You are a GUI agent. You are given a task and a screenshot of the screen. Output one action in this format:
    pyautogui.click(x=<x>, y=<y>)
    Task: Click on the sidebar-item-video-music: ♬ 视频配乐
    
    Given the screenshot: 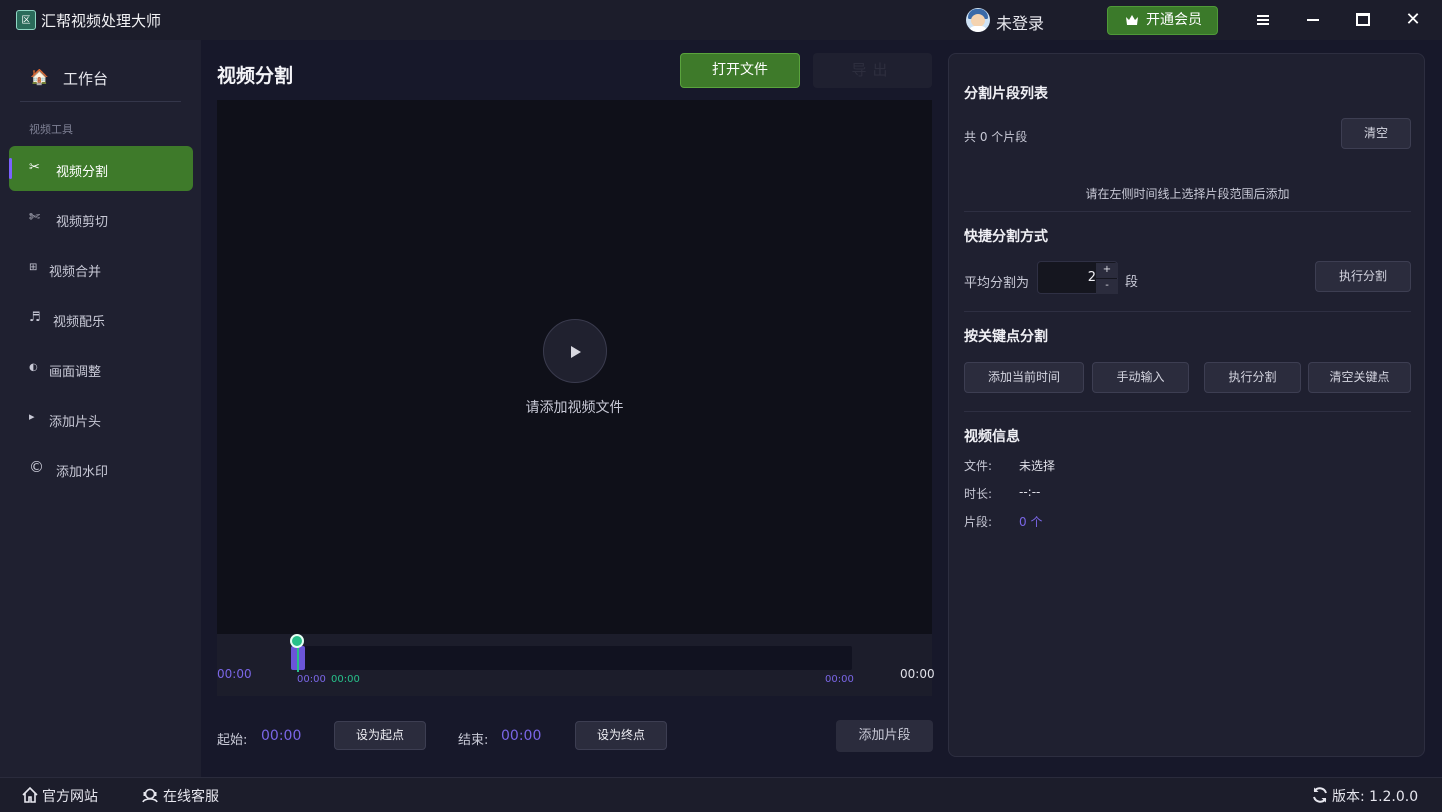 What is the action you would take?
    pyautogui.click(x=101, y=318)
    